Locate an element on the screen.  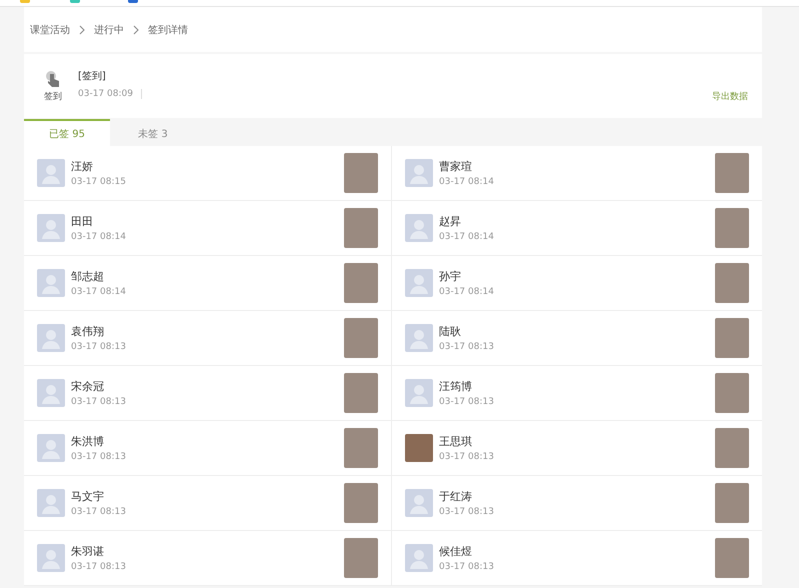
student-name: 于红涛 is located at coordinates (456, 496).